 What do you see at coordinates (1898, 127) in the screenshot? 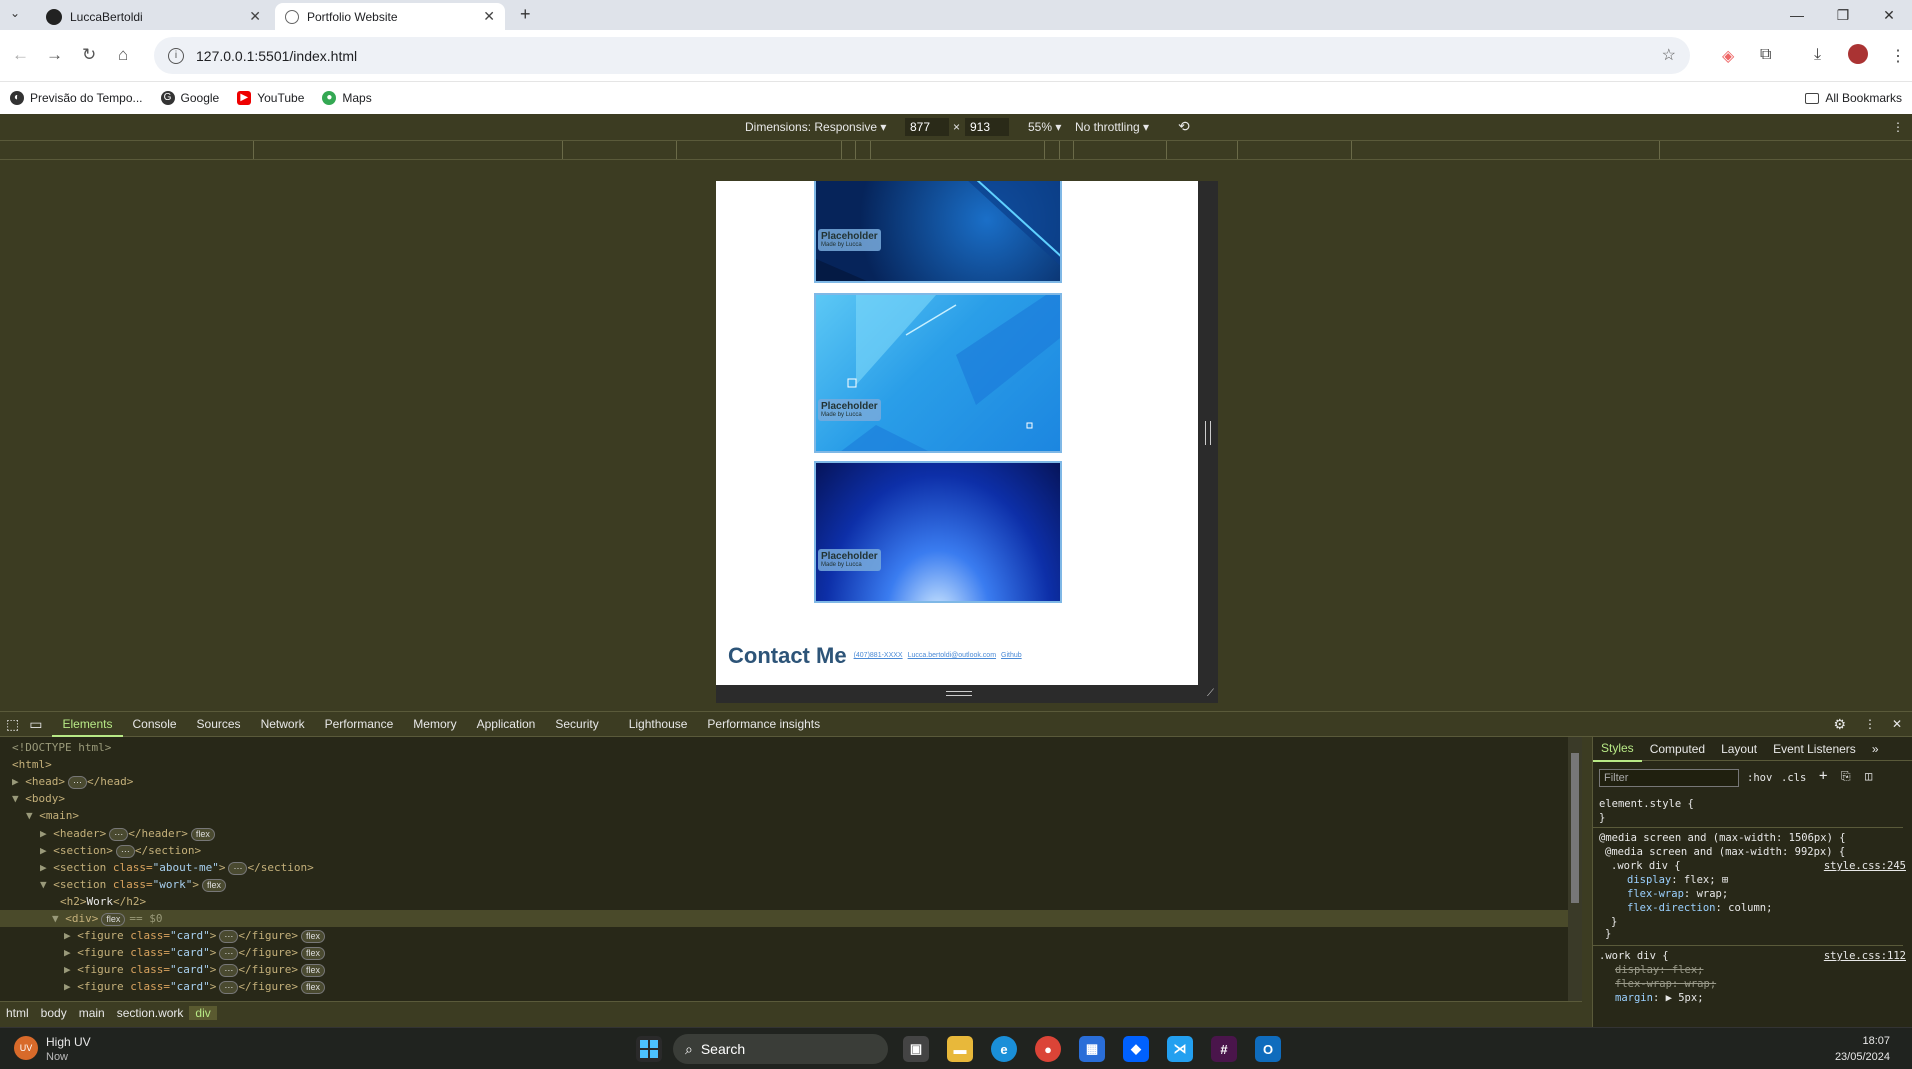
I see `device-menu-icon: ⋮` at bounding box center [1898, 127].